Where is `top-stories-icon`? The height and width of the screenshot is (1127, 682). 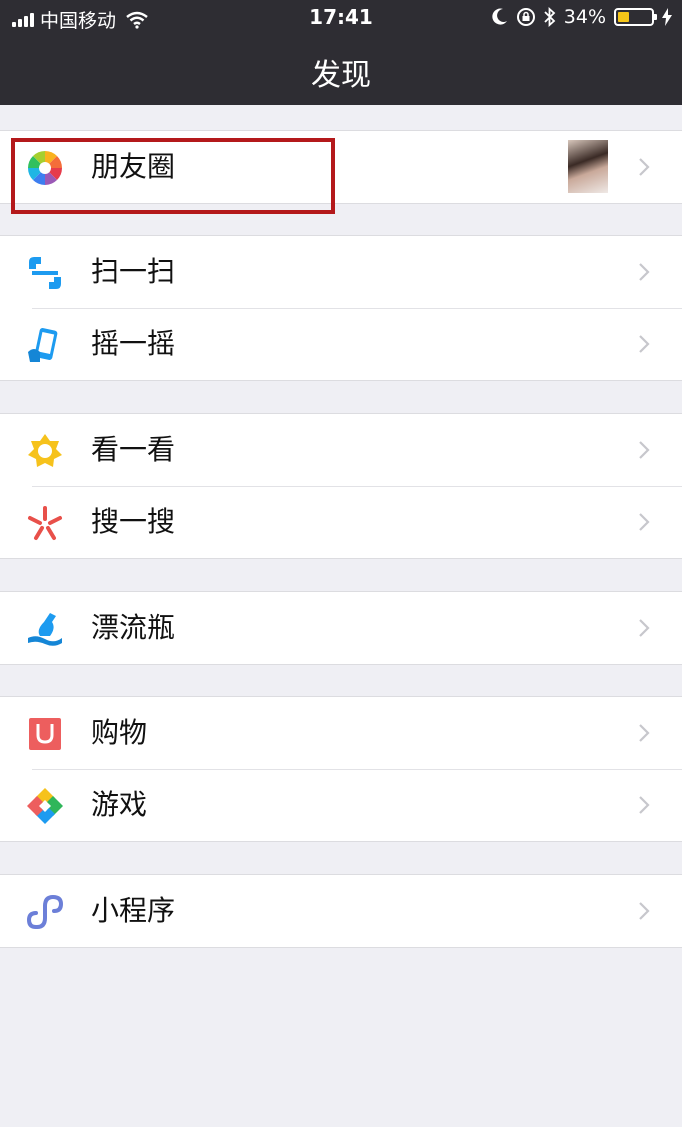 top-stories-icon is located at coordinates (45, 450).